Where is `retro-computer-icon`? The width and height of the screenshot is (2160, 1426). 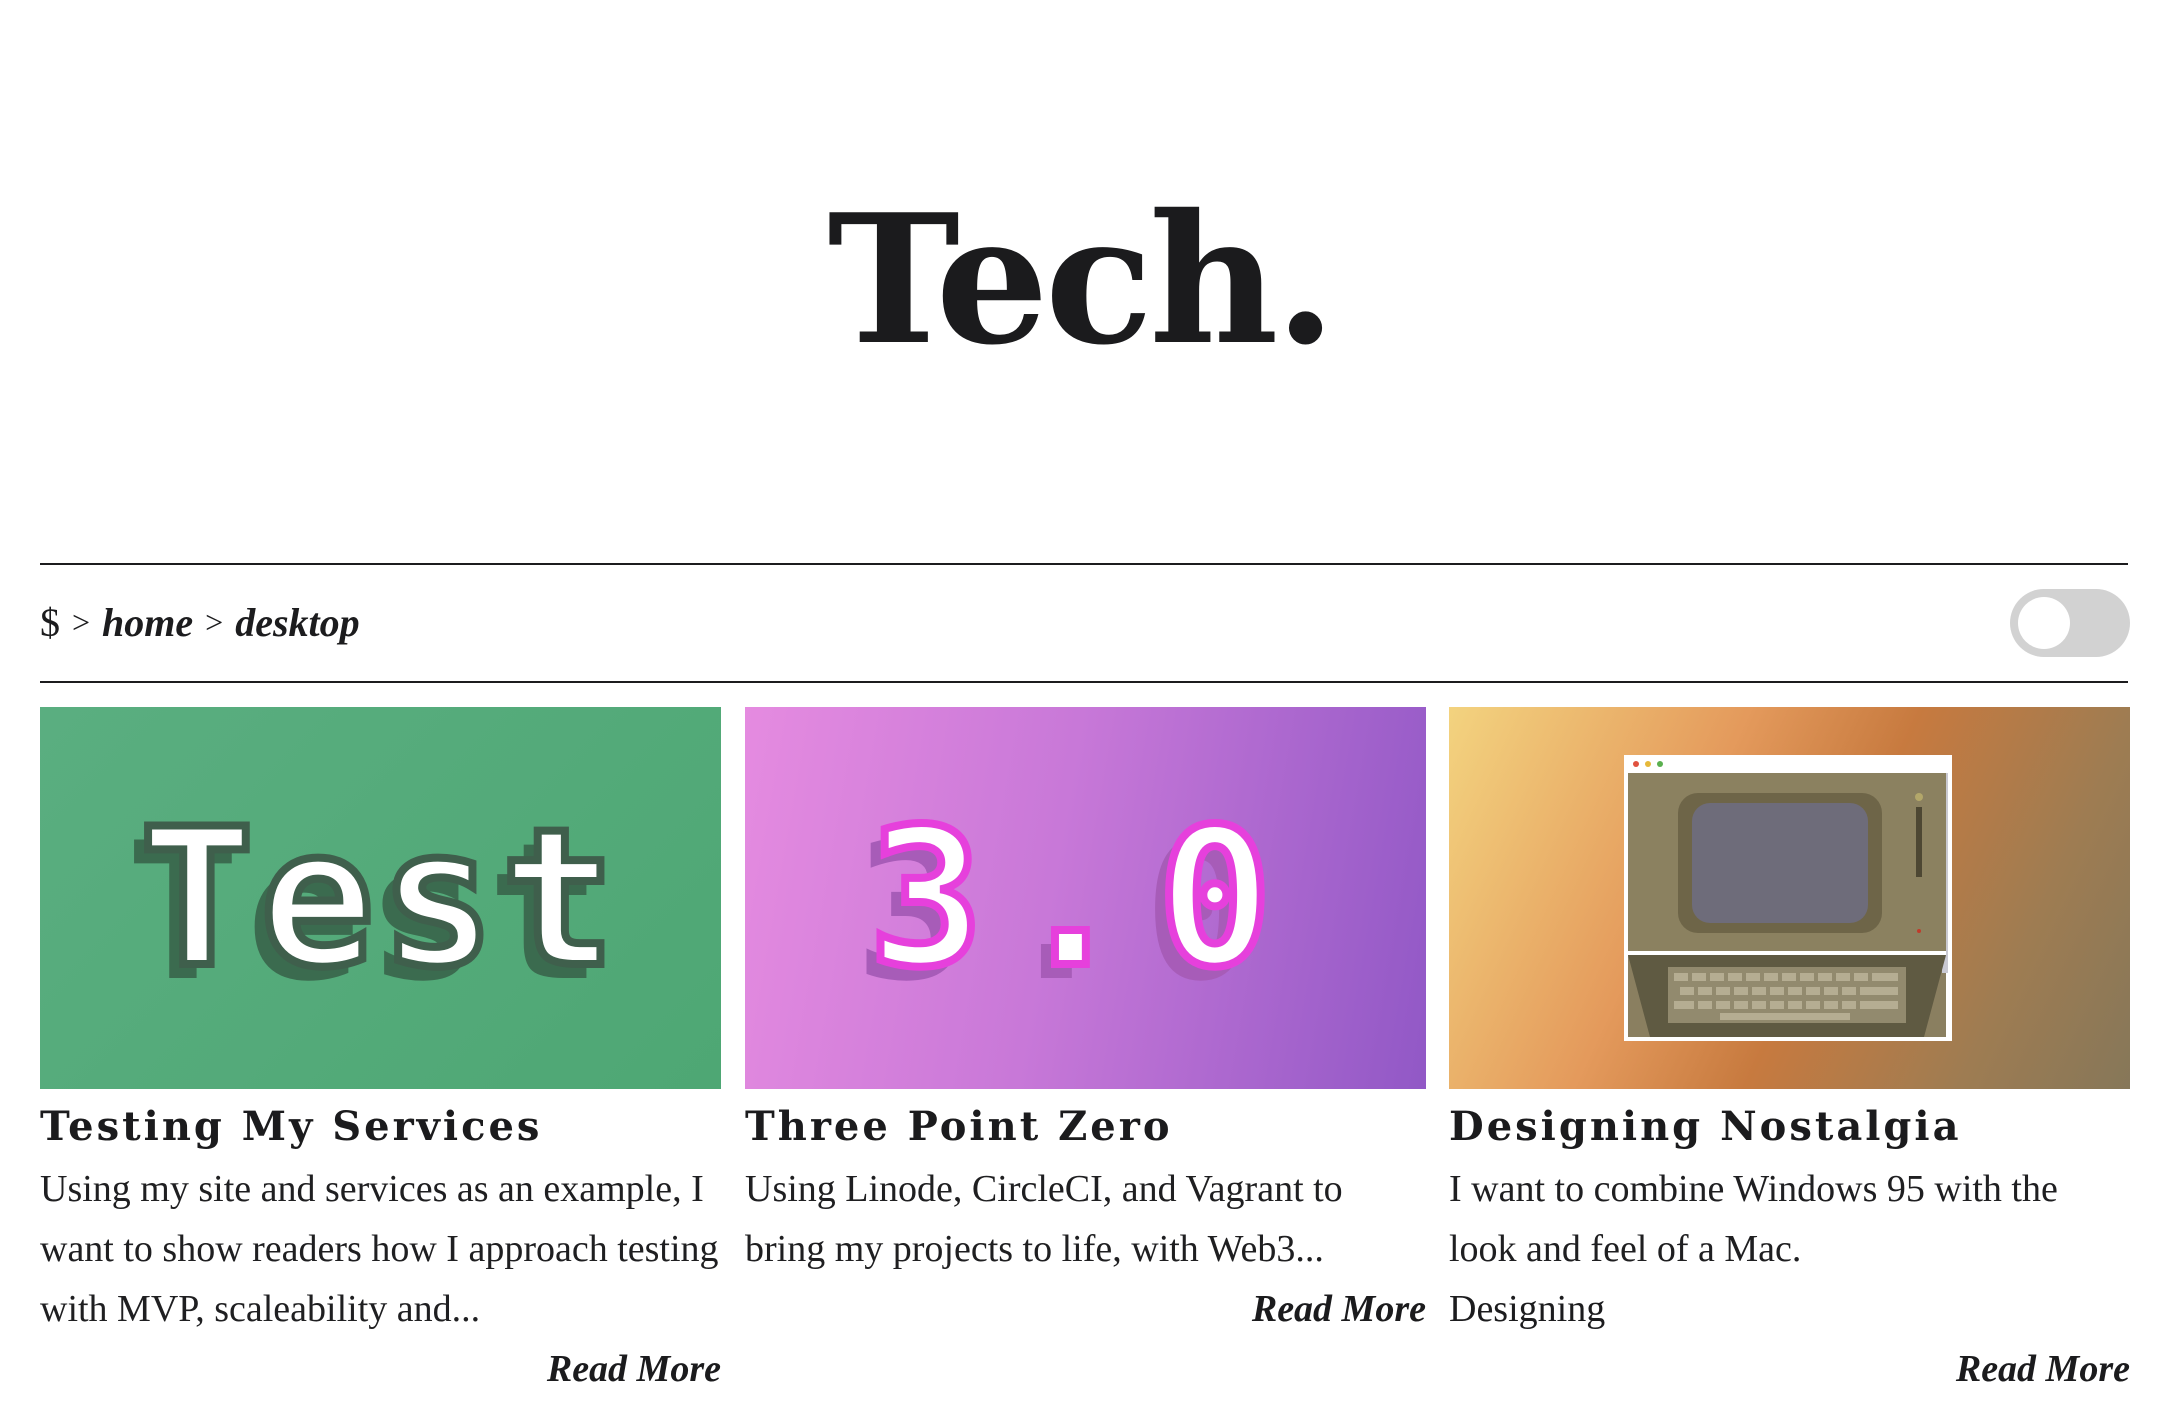
retro-computer-icon is located at coordinates (1788, 898).